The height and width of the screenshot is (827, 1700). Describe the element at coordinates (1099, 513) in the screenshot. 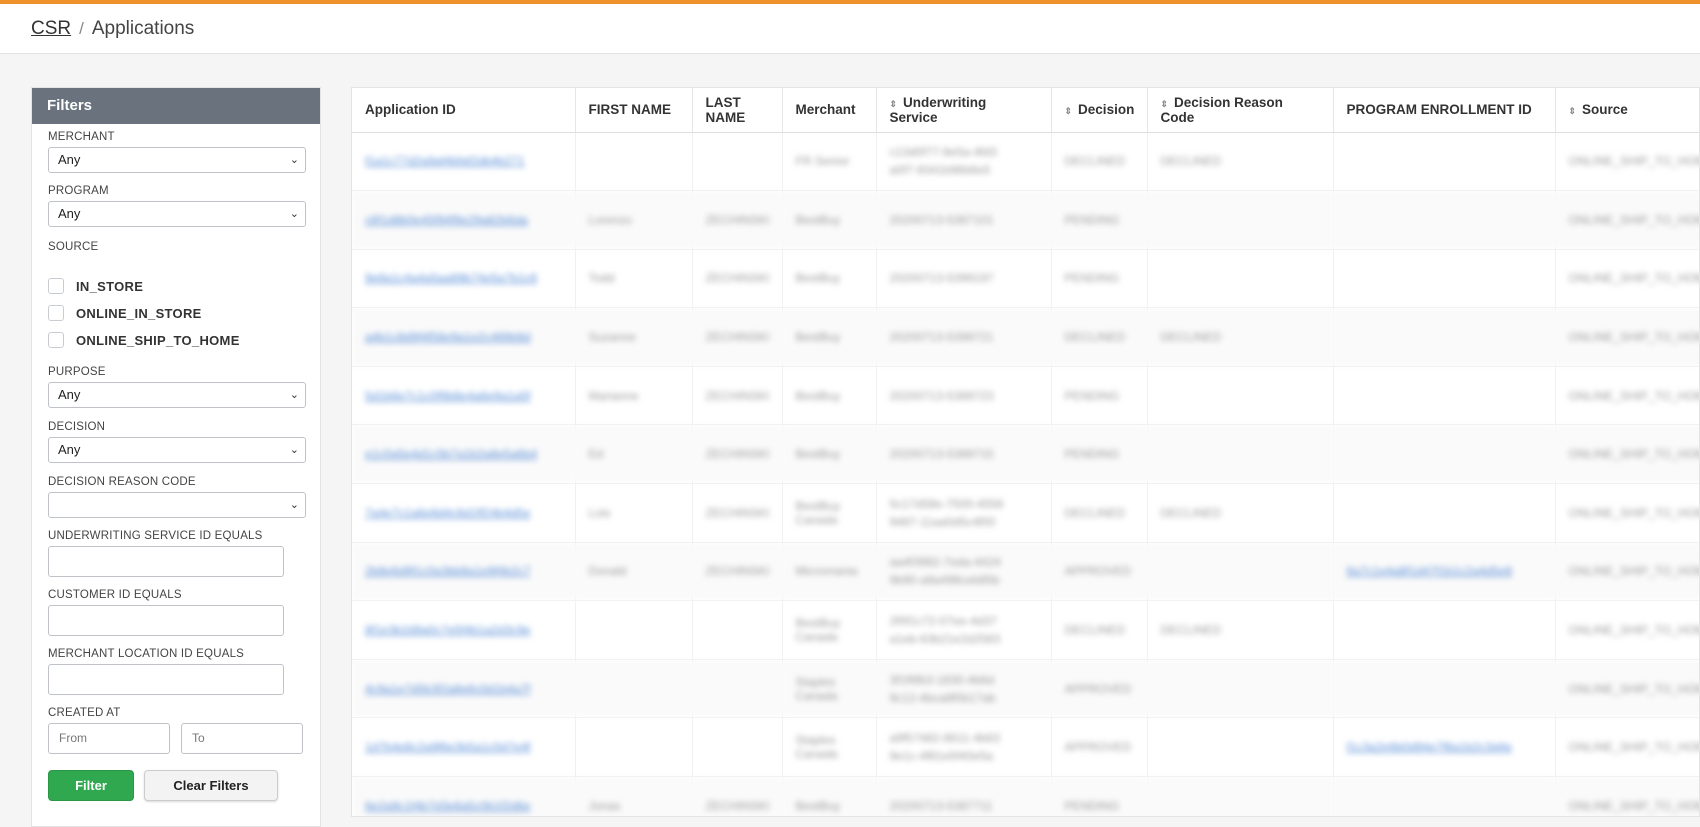

I see `table-cell-decision: DECLINED` at that location.